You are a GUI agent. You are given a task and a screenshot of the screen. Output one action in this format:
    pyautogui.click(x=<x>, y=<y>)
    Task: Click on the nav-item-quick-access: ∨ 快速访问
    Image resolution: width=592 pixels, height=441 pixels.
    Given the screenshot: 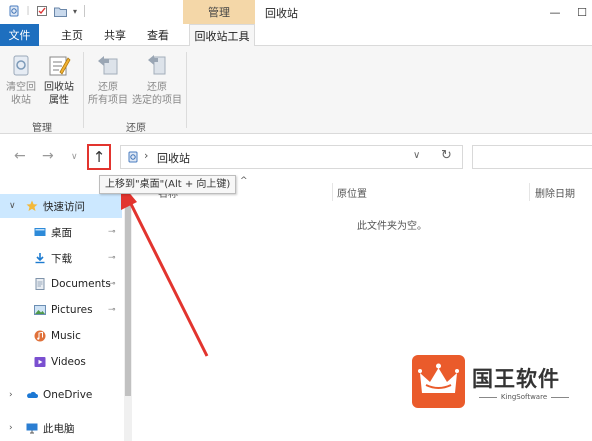 What is the action you would take?
    pyautogui.click(x=61, y=206)
    